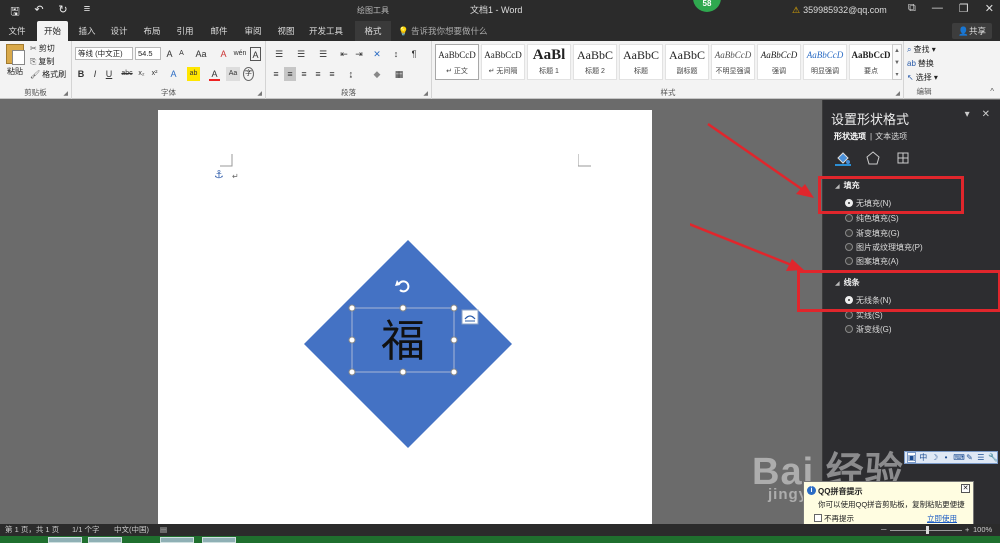  What do you see at coordinates (843, 158) in the screenshot?
I see `fill-line-icon` at bounding box center [843, 158].